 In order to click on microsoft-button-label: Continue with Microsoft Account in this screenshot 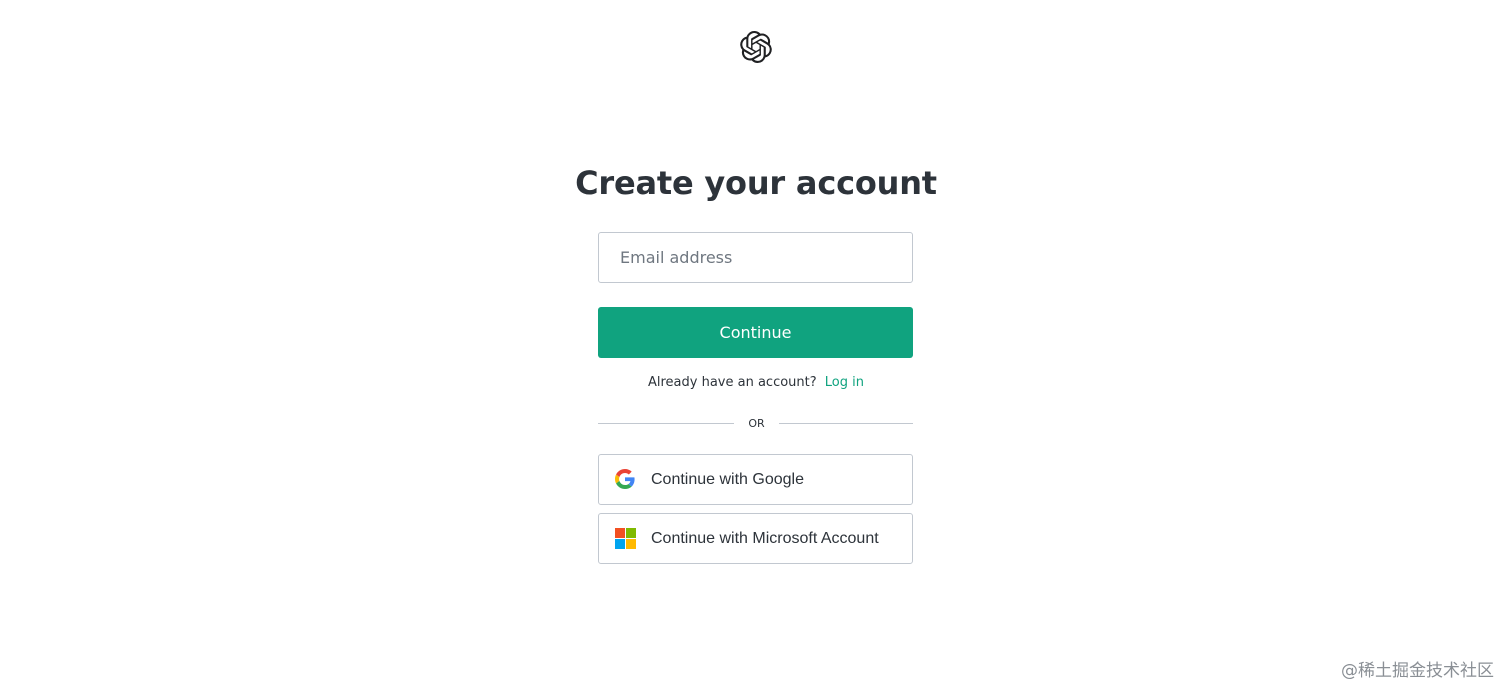, I will do `click(765, 538)`.